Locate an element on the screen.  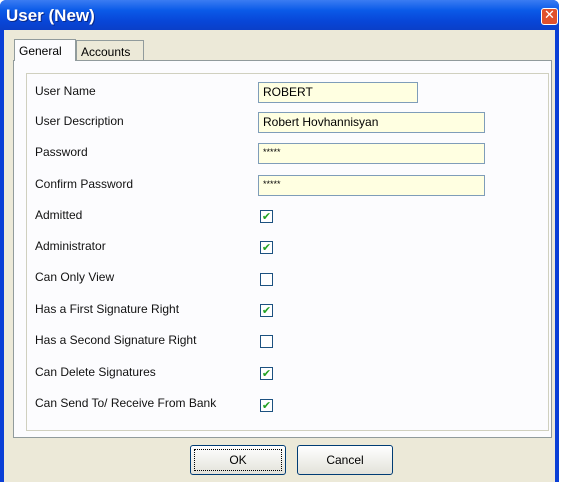
administrator-checkbox: ✔ is located at coordinates (266, 247).